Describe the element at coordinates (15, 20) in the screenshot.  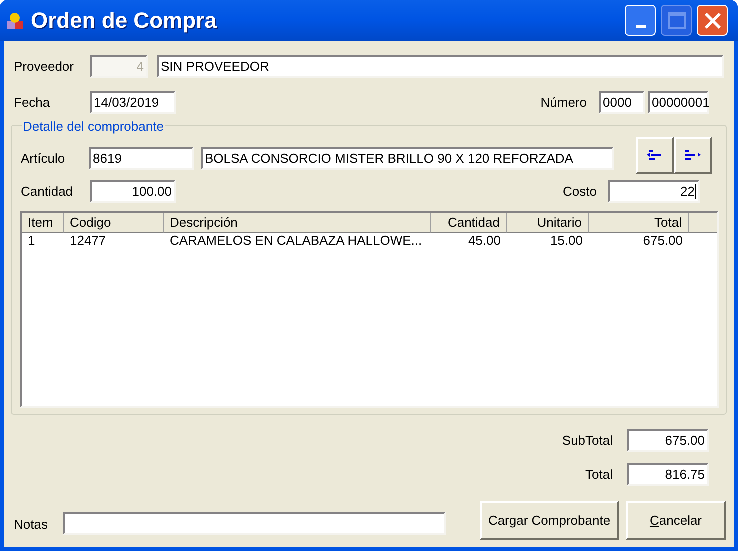
I see `app-icon` at that location.